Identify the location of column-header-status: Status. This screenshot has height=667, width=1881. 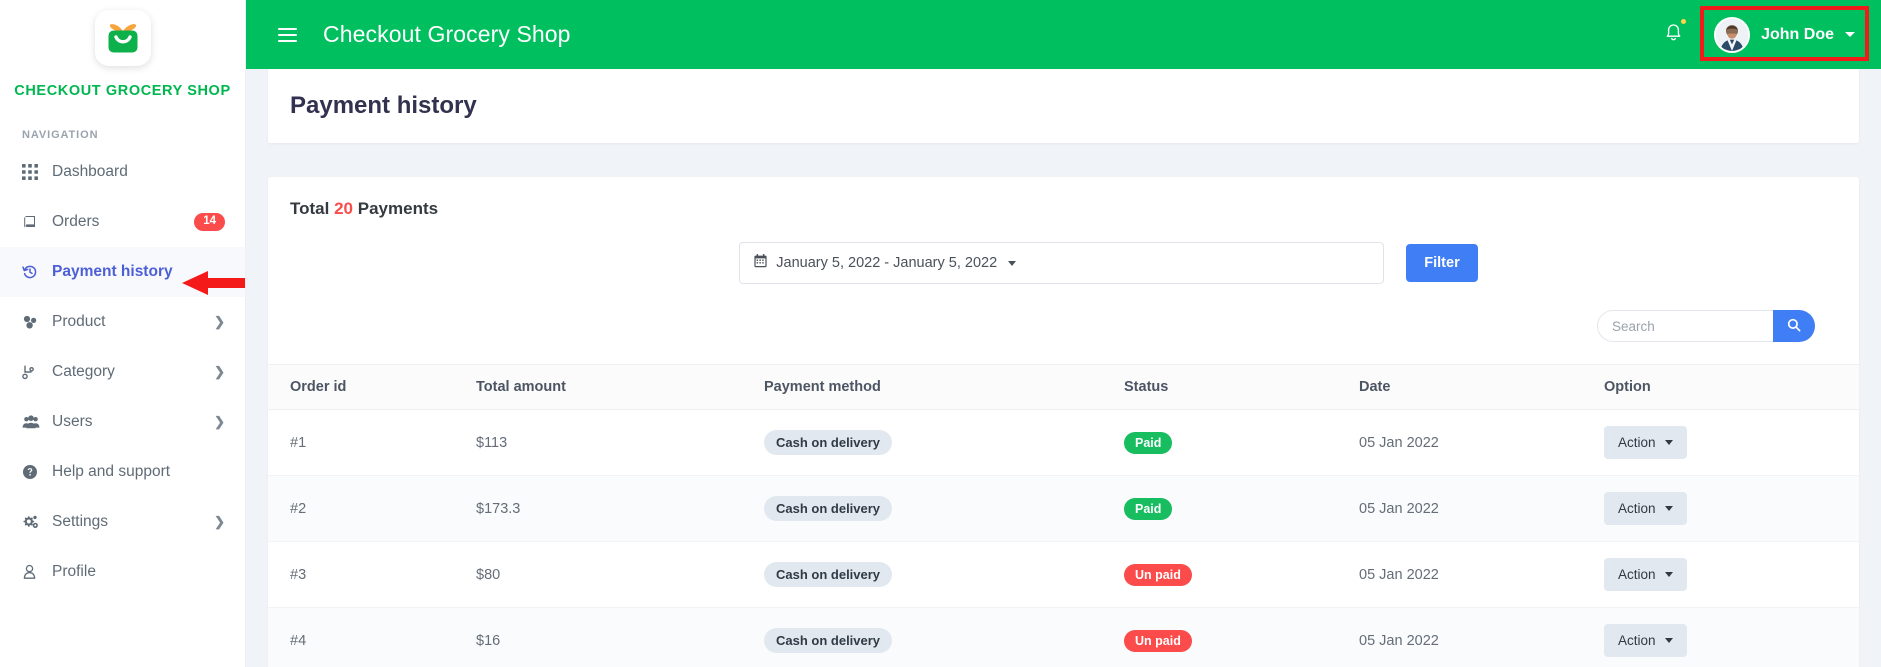
(1241, 387).